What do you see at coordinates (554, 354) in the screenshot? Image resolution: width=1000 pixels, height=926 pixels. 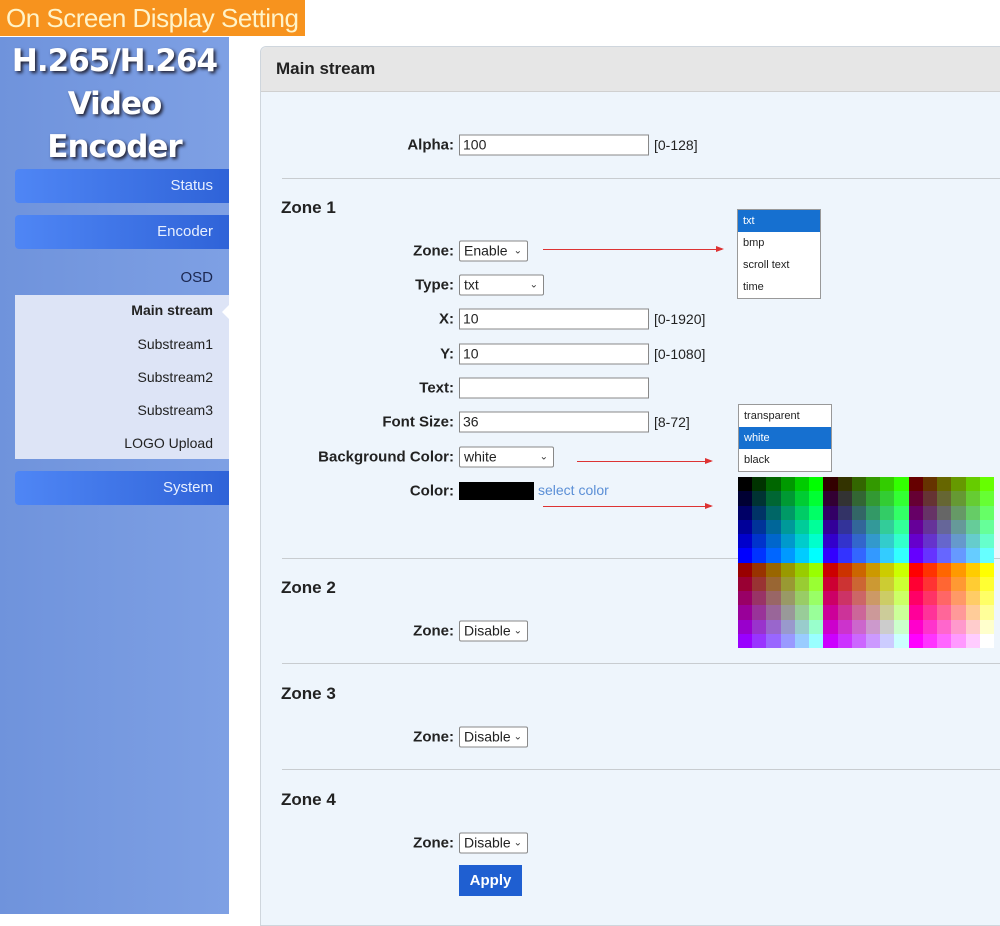 I see `y-input: 10` at bounding box center [554, 354].